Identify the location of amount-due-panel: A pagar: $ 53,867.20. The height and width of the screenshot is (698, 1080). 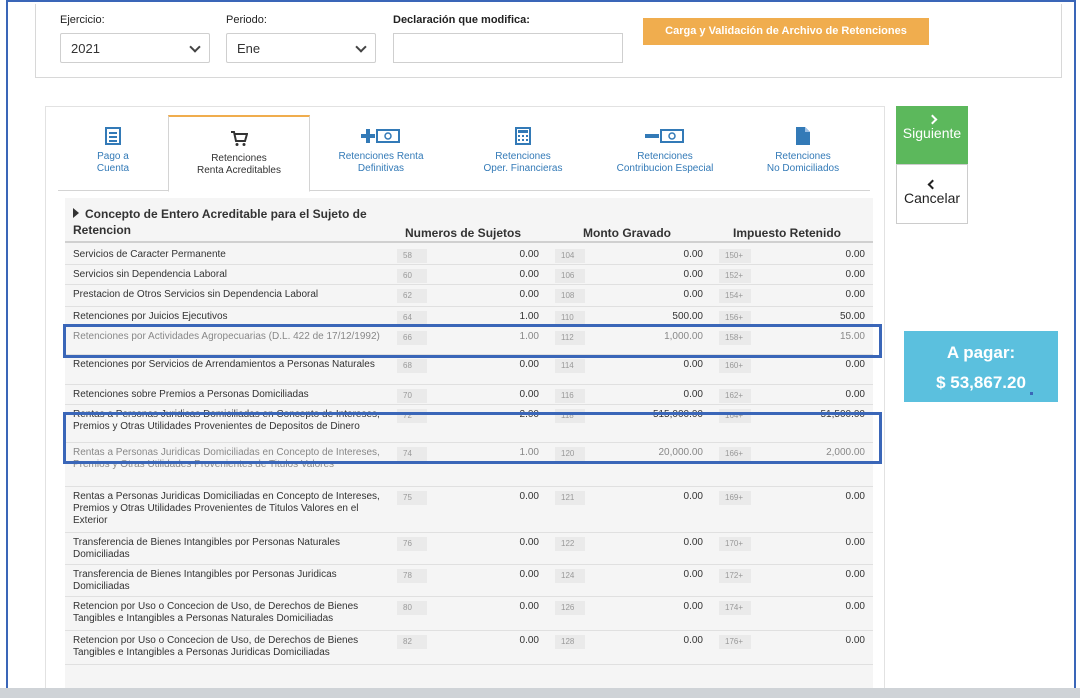
(981, 366).